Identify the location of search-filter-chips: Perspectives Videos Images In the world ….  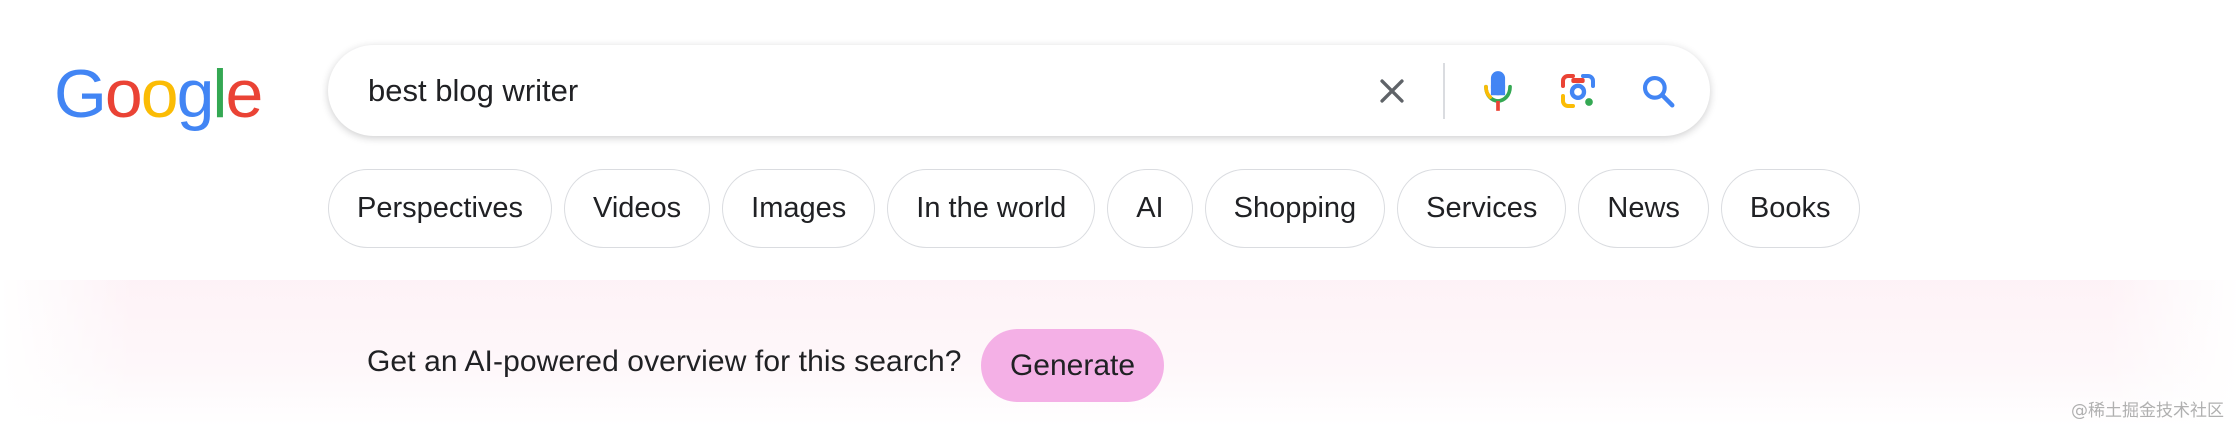
(1094, 209).